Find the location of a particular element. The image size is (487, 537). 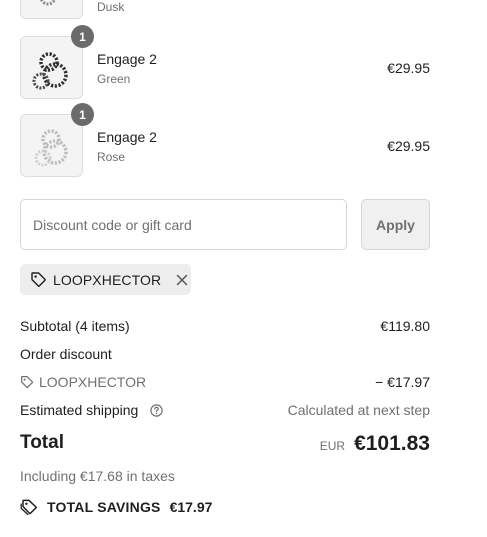

close-icon is located at coordinates (182, 279).